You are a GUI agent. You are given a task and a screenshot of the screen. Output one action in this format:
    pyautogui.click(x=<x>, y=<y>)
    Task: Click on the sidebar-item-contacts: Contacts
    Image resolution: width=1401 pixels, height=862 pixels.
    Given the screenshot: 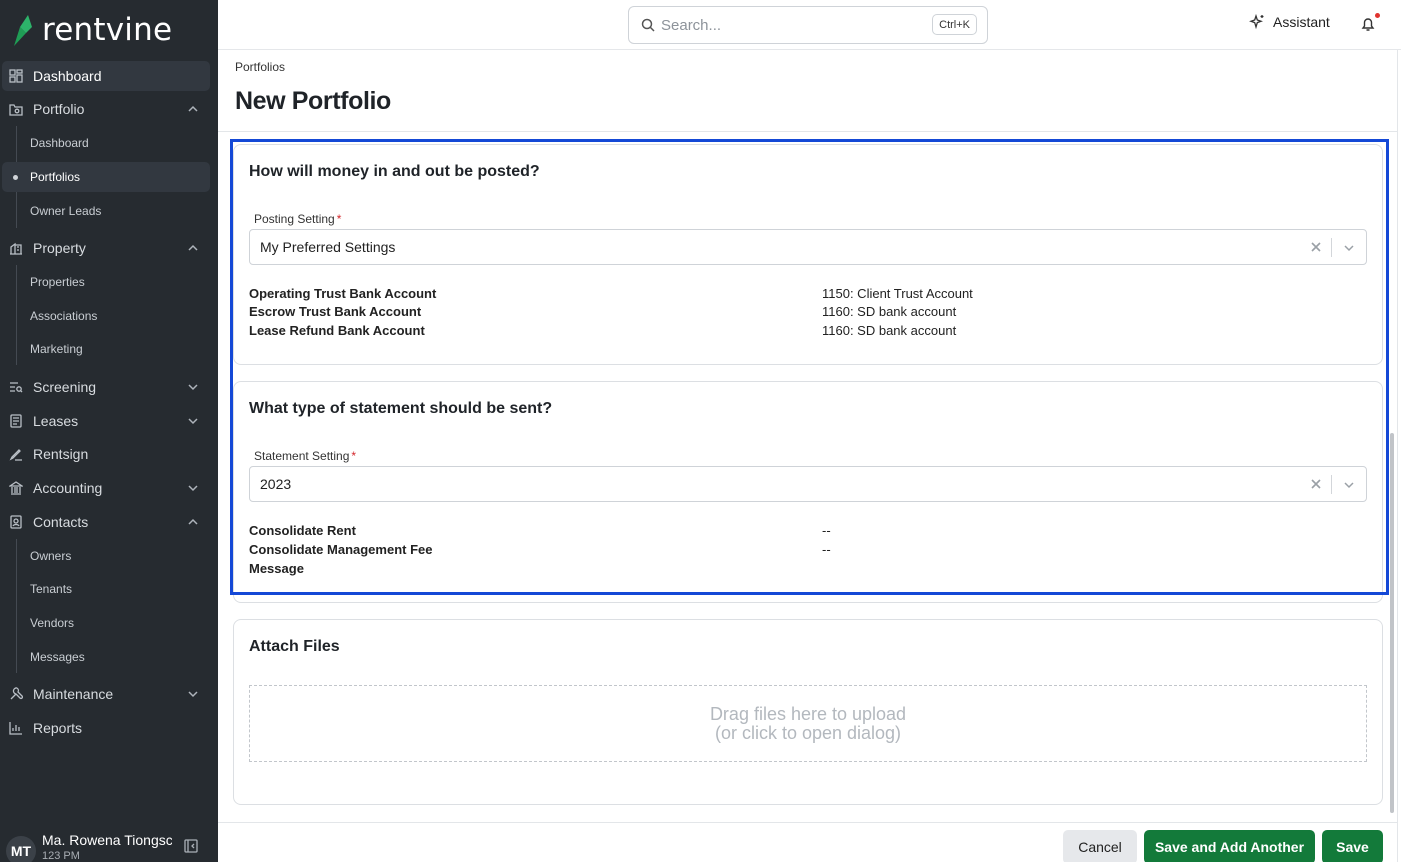 What is the action you would take?
    pyautogui.click(x=106, y=522)
    